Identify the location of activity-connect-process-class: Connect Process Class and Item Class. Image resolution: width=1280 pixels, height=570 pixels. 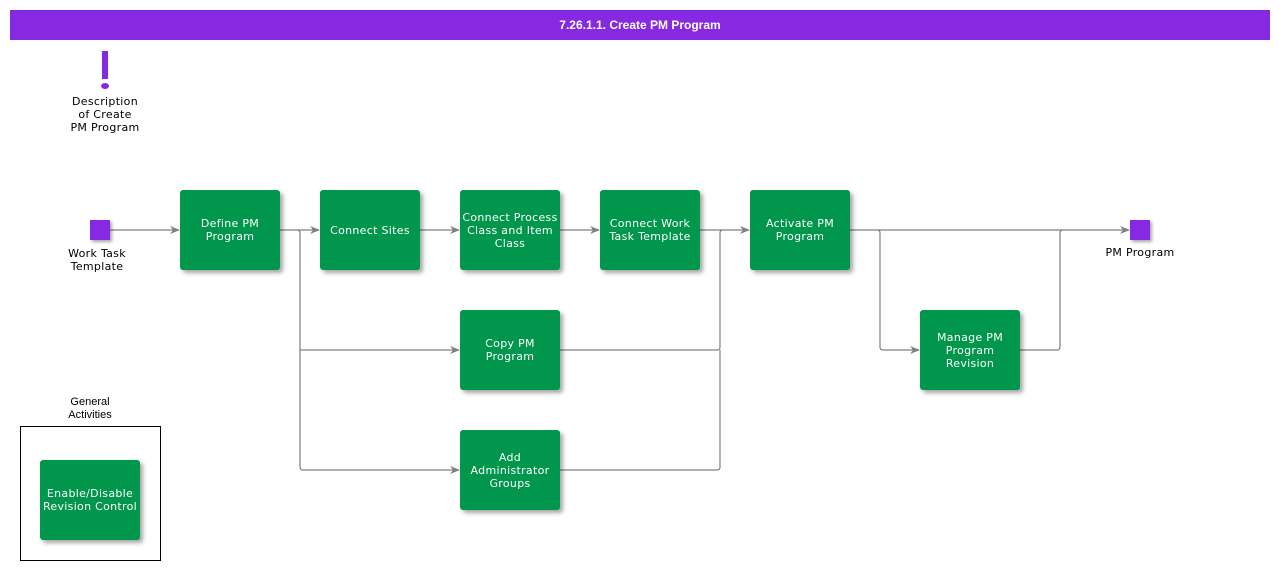
(510, 230).